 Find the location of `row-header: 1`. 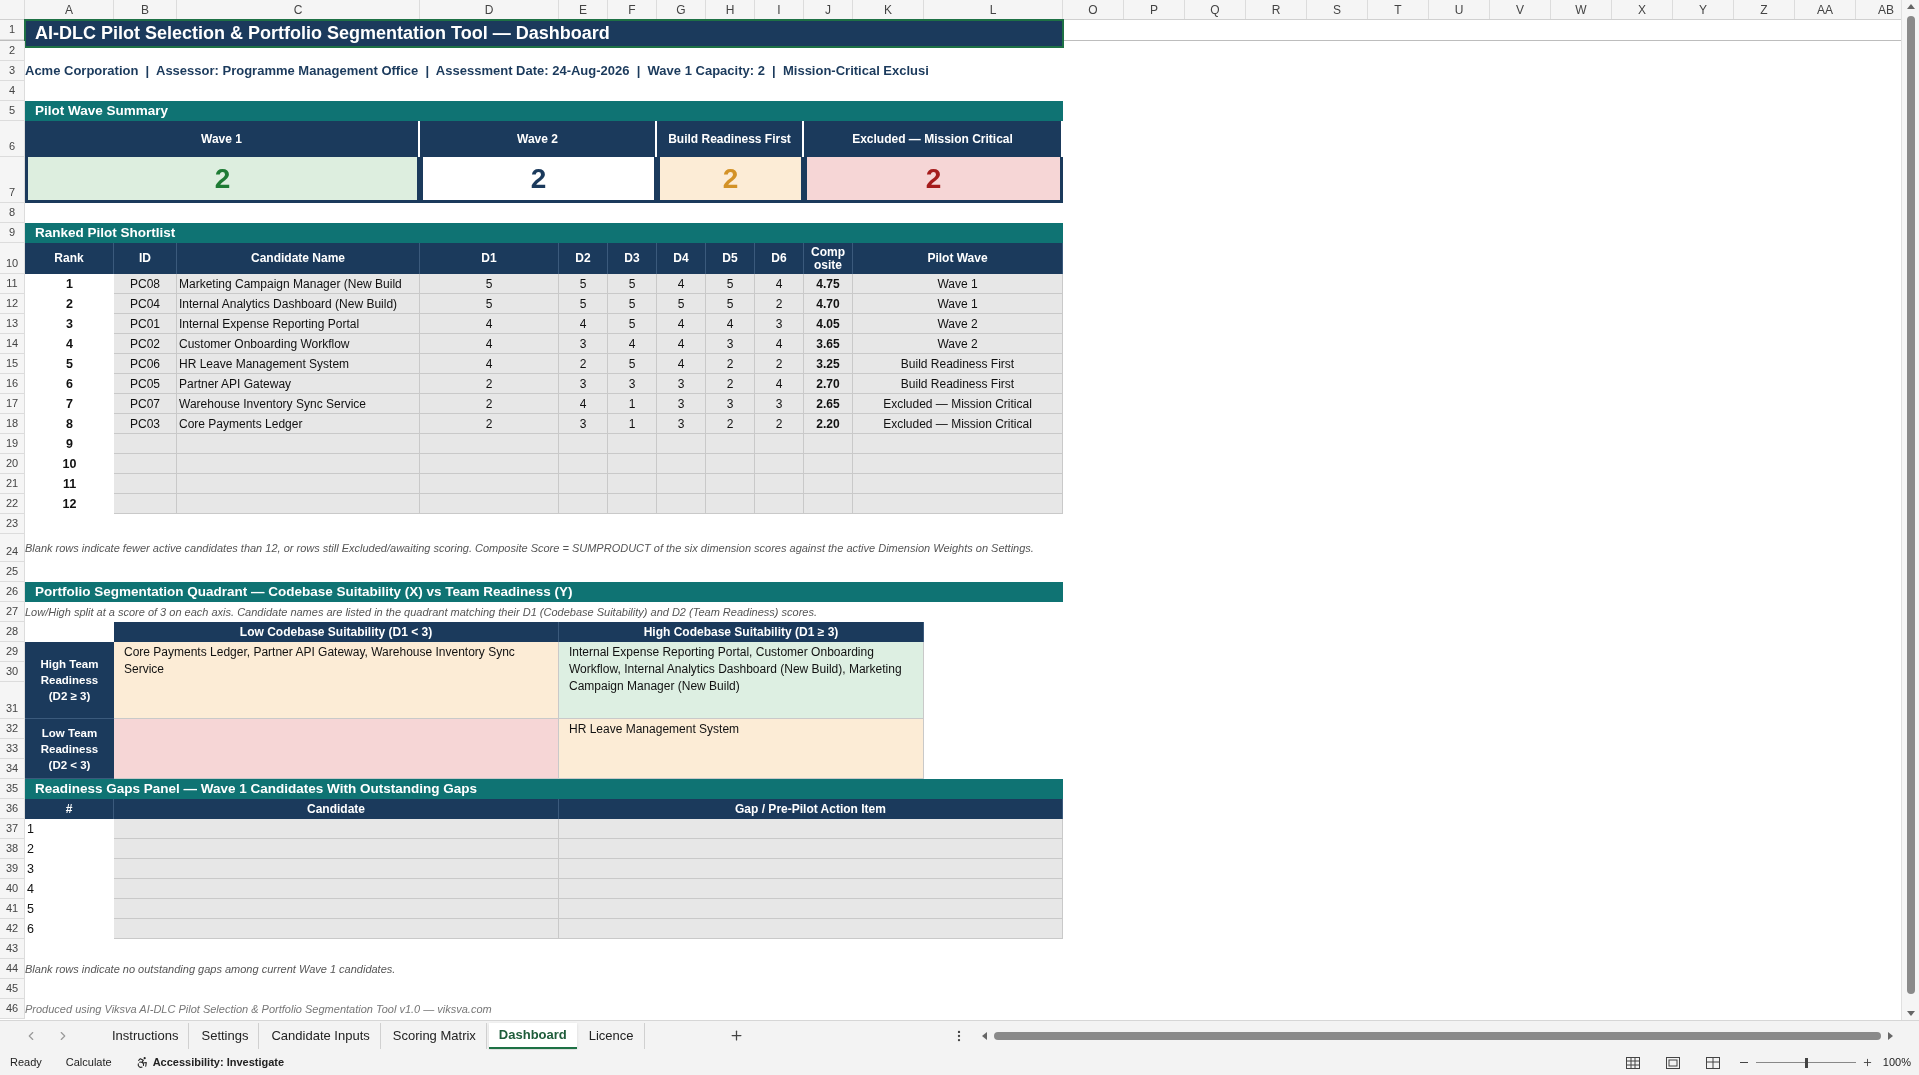

row-header: 1 is located at coordinates (12, 30).